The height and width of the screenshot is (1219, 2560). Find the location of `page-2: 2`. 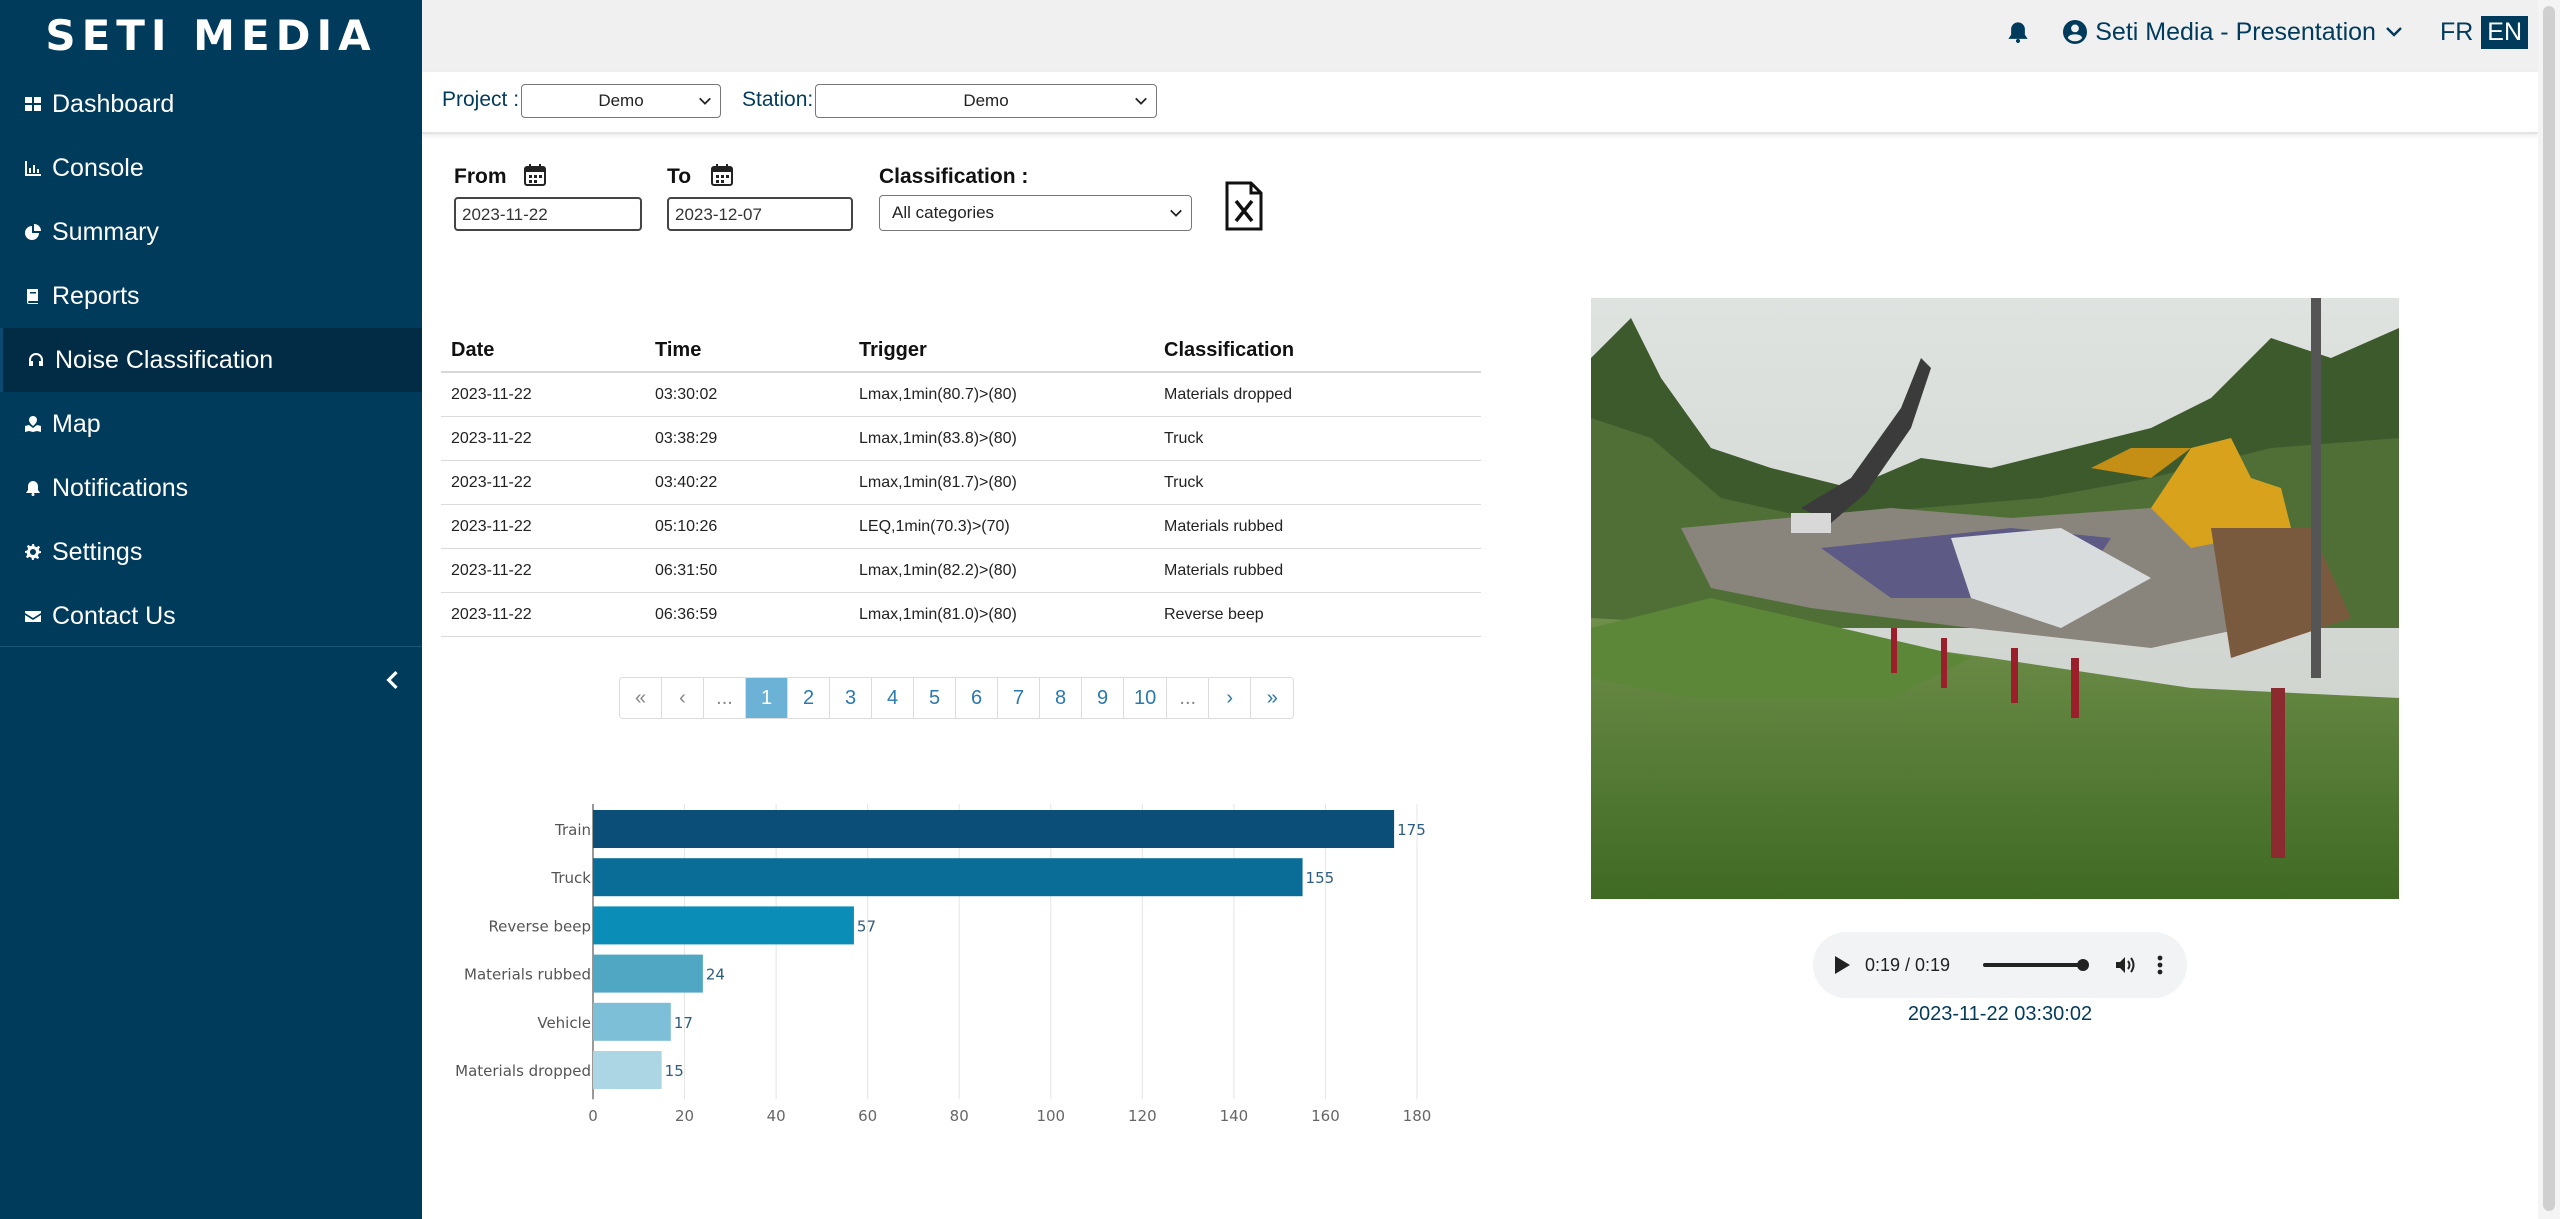

page-2: 2 is located at coordinates (809, 698).